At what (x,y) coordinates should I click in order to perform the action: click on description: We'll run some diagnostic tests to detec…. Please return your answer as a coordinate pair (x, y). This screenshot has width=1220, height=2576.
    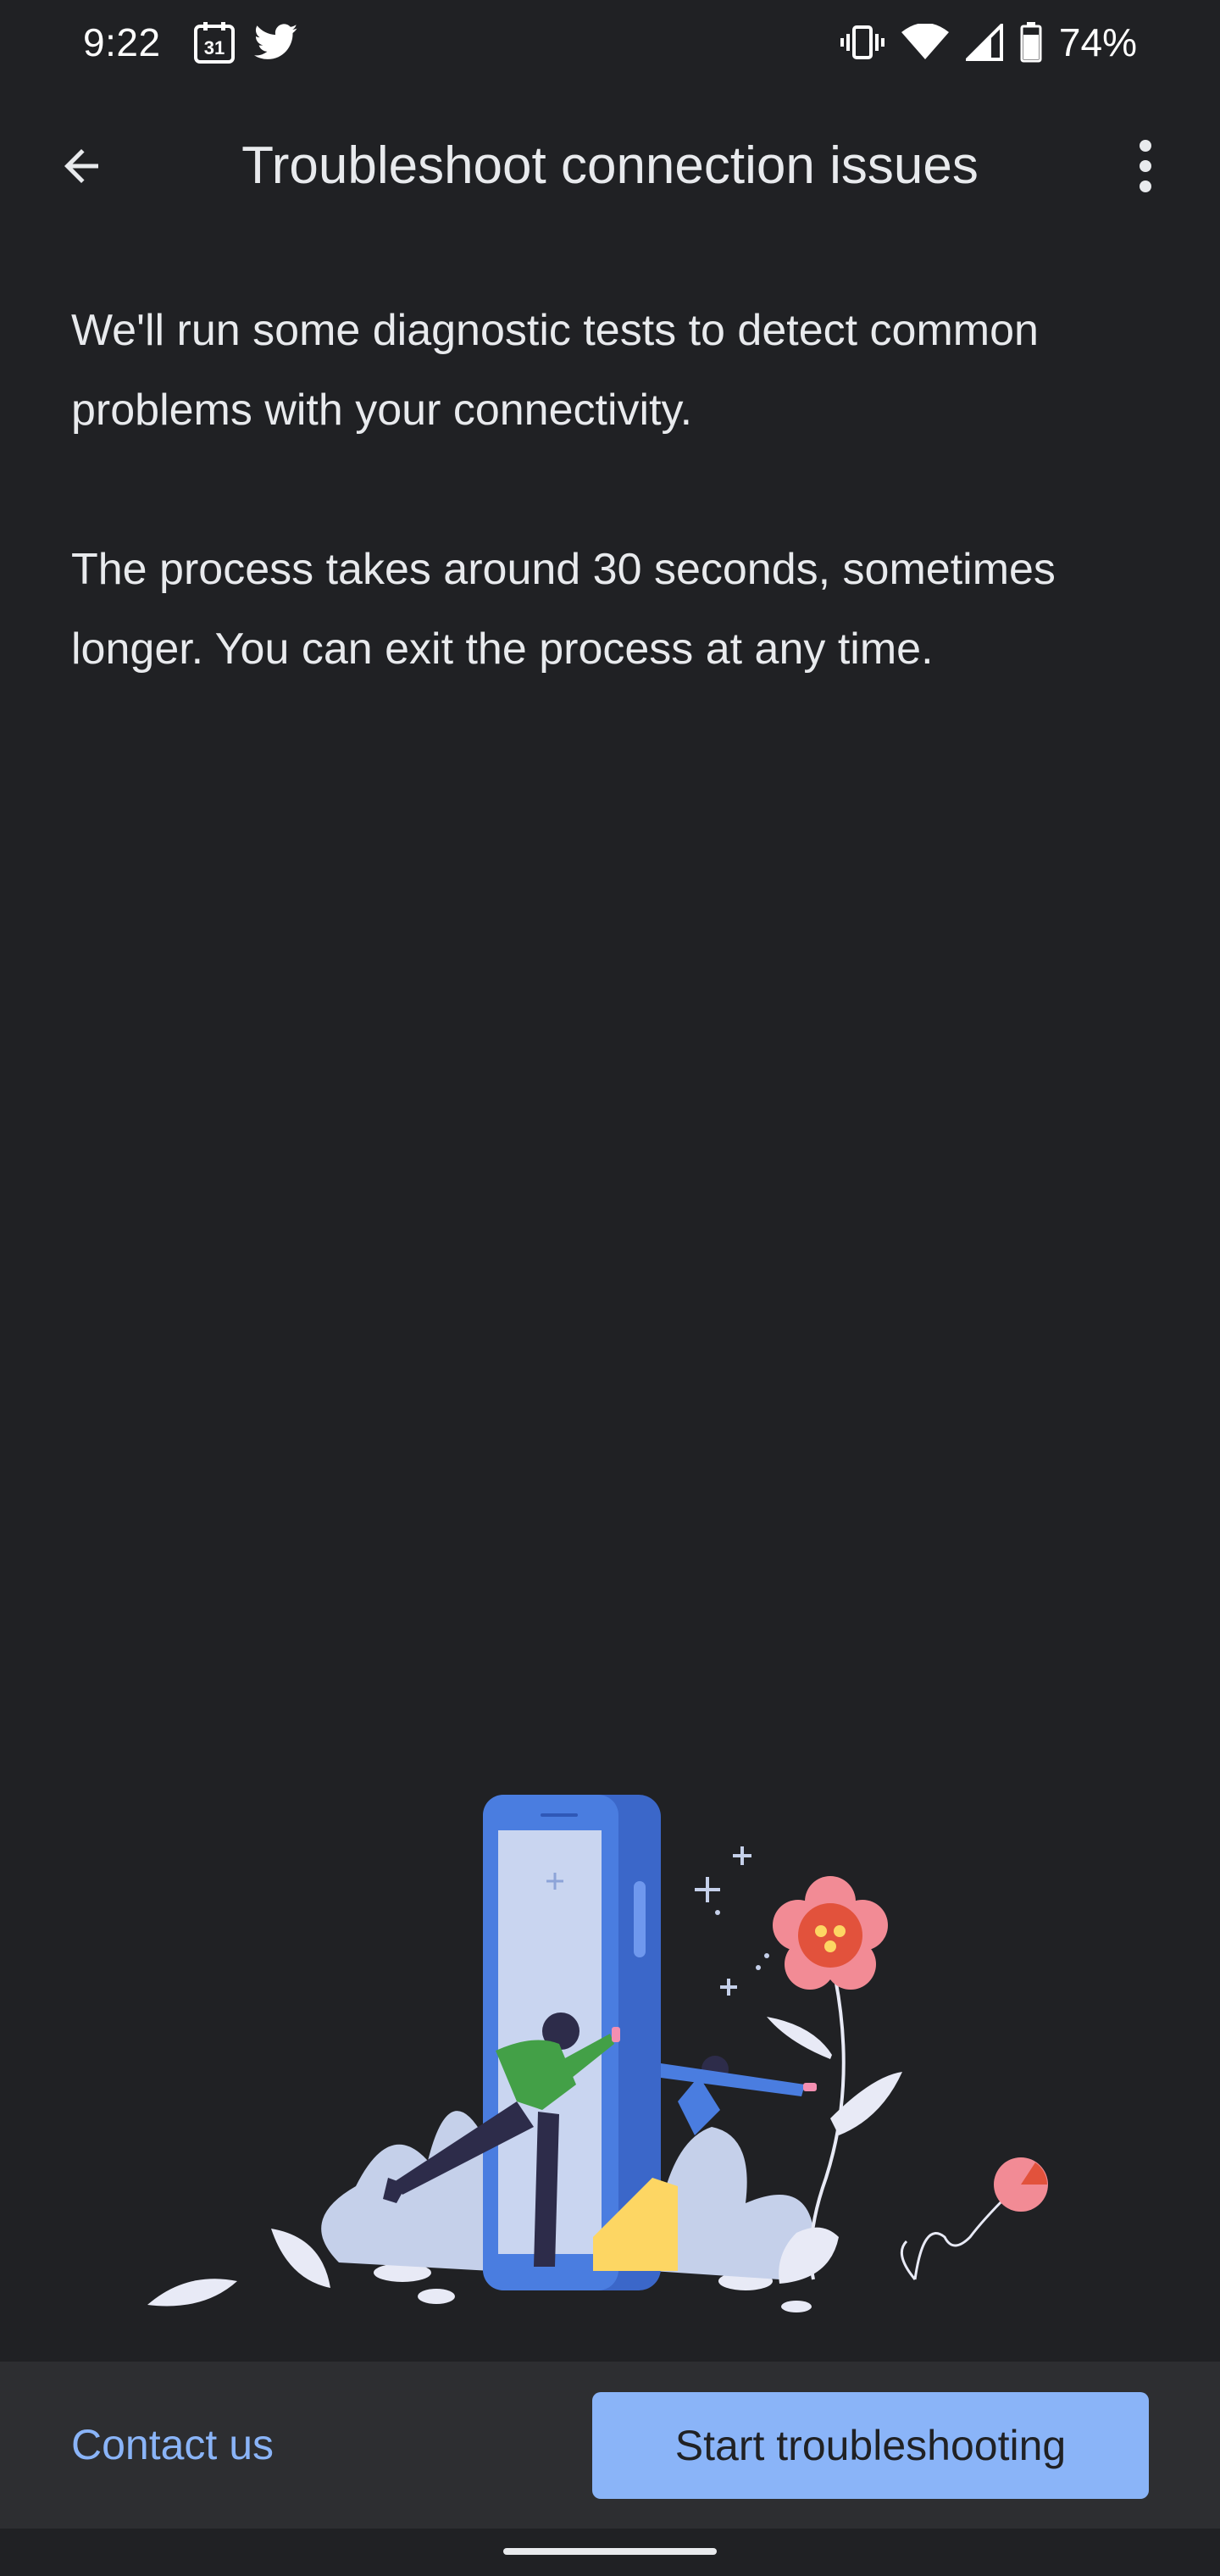
    Looking at the image, I should click on (617, 490).